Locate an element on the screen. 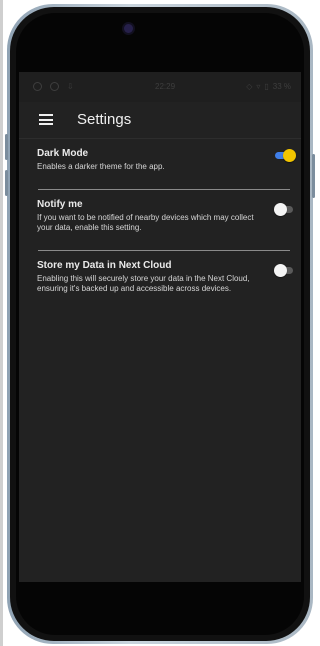  notify-me-toggle is located at coordinates (284, 210).